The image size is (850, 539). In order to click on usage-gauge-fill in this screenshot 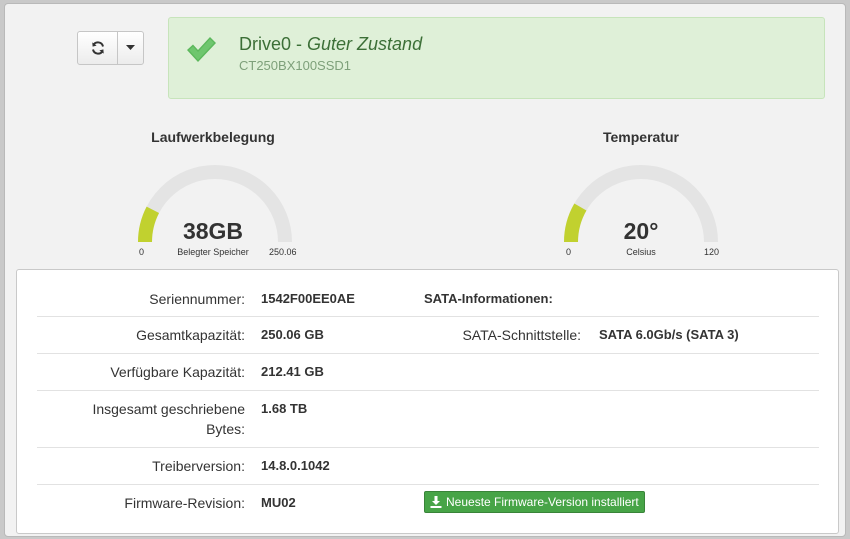, I will do `click(149, 224)`.